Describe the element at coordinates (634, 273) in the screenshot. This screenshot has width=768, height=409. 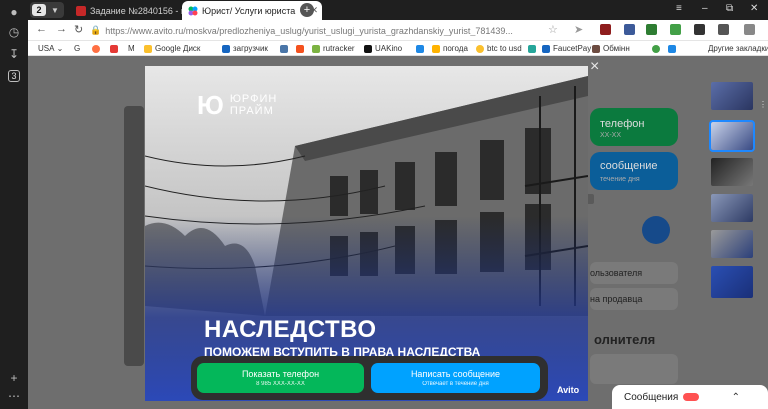
I see `bg-user-field: ользователя` at that location.